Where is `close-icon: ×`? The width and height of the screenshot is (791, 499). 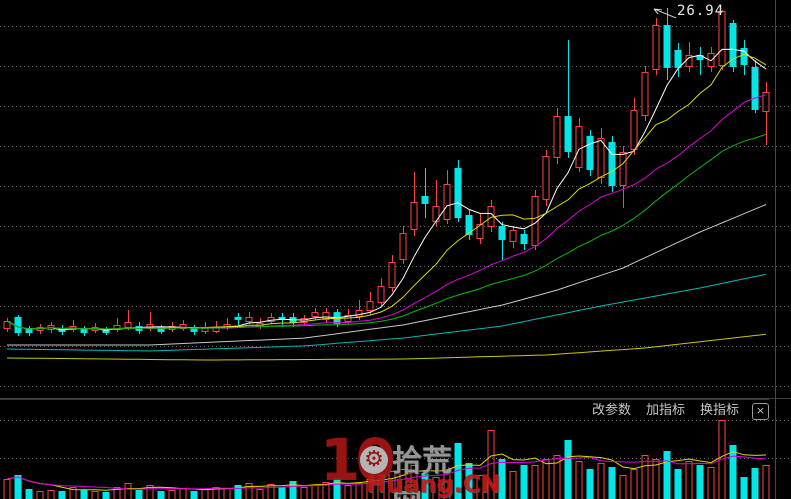
close-icon: × is located at coordinates (760, 411).